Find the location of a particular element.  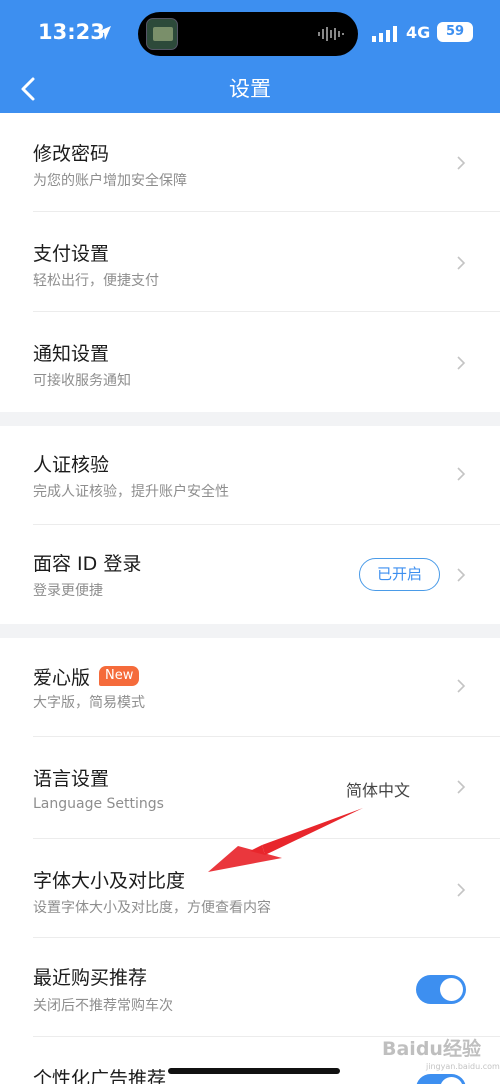

recent-purchase-toggle is located at coordinates (441, 989).